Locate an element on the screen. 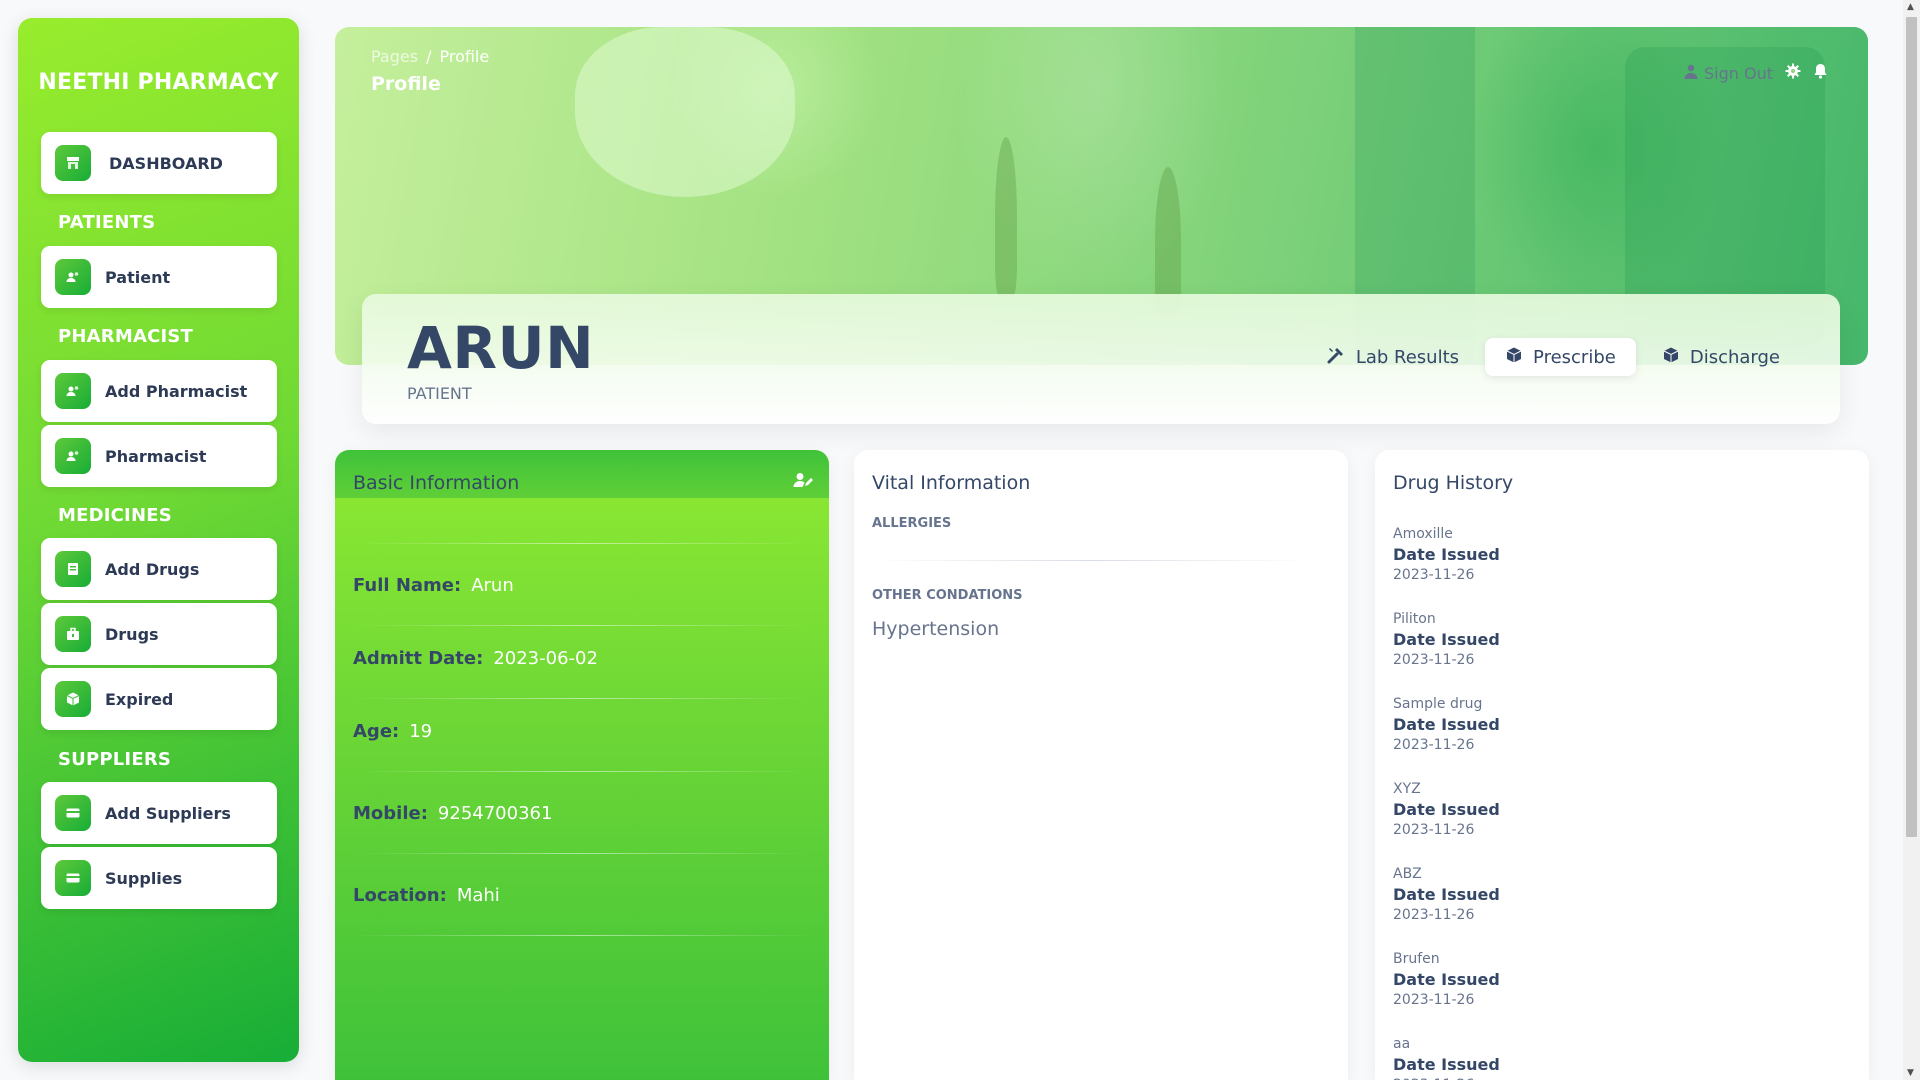 Image resolution: width=1920 pixels, height=1080 pixels. sidebar-item-supplies: Supplies is located at coordinates (159, 878).